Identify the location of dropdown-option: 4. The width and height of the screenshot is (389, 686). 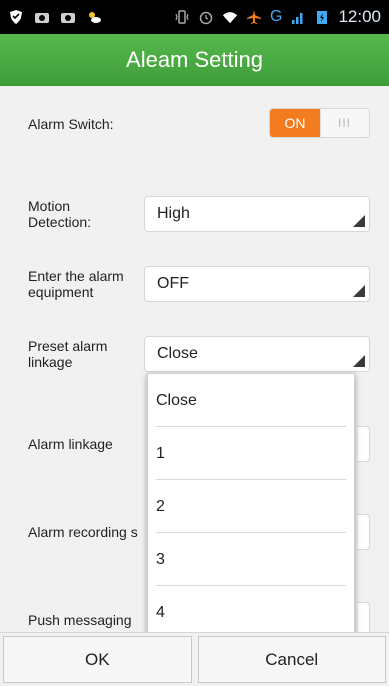
(251, 611).